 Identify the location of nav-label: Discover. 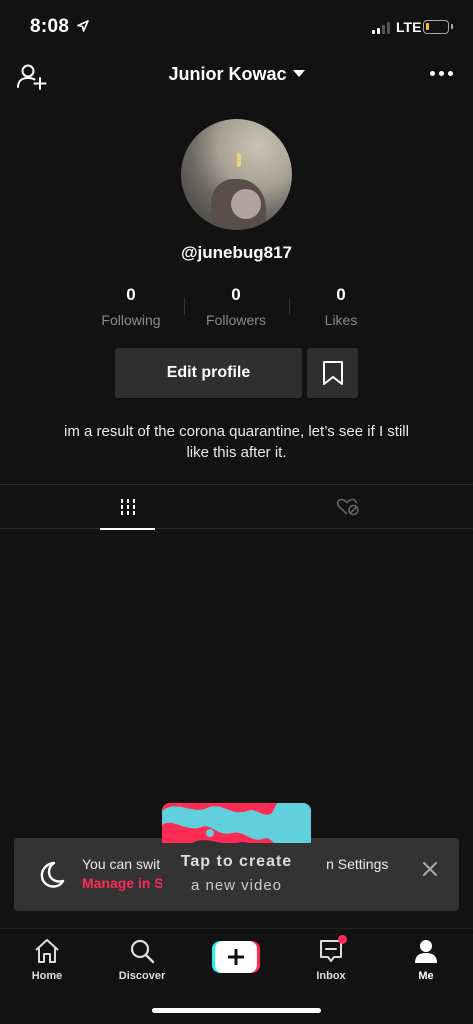
(142, 976).